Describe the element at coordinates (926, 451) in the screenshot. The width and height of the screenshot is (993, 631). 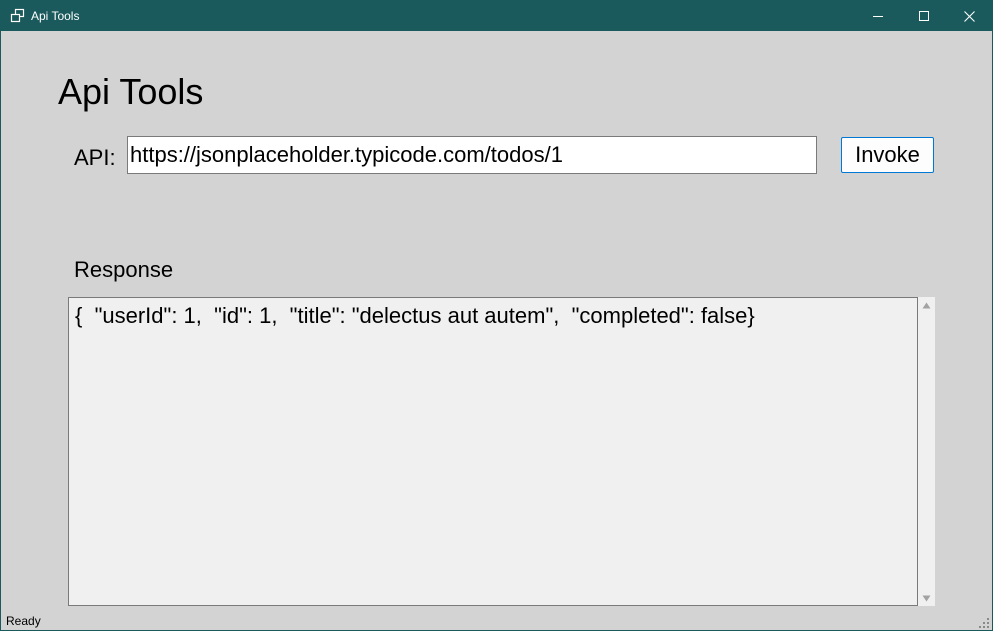
I see `response-scrollbar` at that location.